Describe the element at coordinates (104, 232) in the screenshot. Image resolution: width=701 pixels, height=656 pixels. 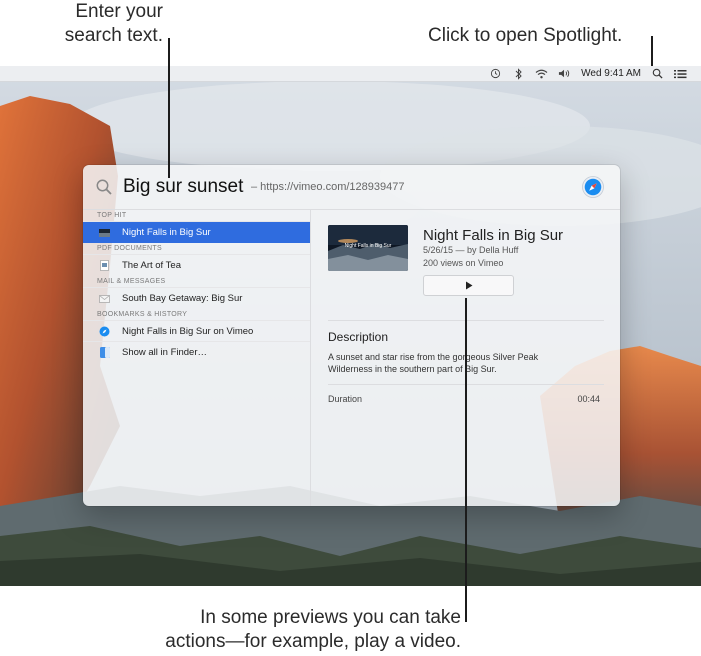
I see `video-thumbnail-icon` at that location.